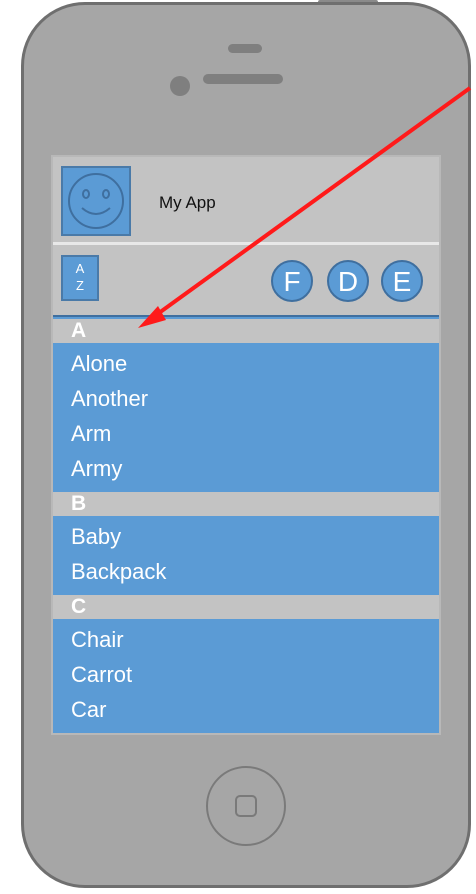 The height and width of the screenshot is (894, 476). I want to click on app-header: My App, so click(246, 201).